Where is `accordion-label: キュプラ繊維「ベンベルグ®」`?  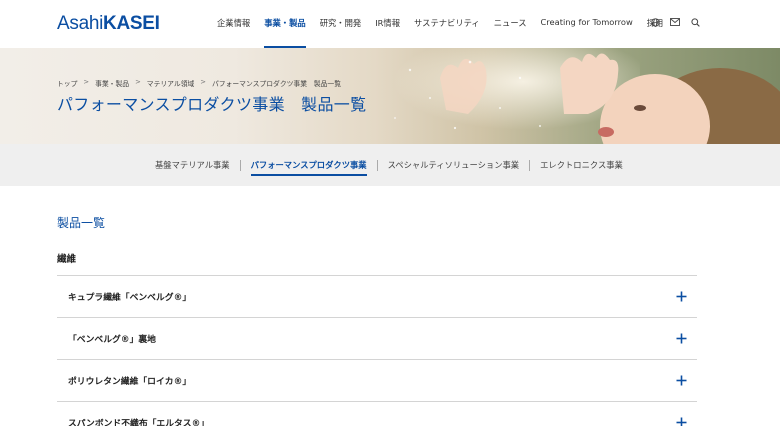 accordion-label: キュプラ繊維「ベンベルグ®」 is located at coordinates (130, 298).